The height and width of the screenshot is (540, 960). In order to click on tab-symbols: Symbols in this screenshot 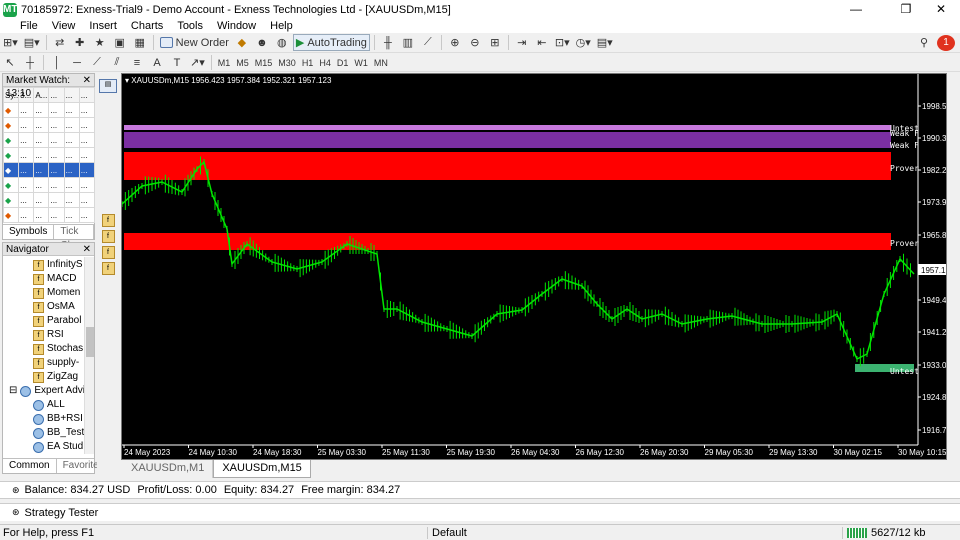, I will do `click(29, 232)`.